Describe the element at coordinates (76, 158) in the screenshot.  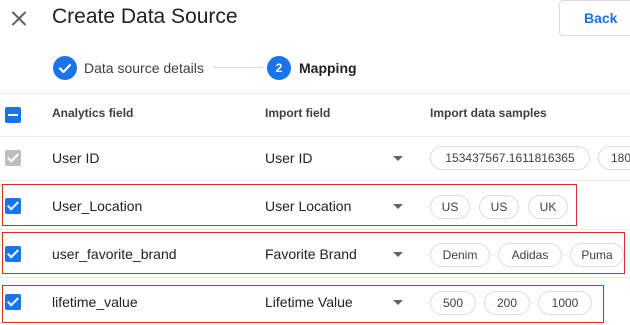
I see `analytics-field-name: User ID` at that location.